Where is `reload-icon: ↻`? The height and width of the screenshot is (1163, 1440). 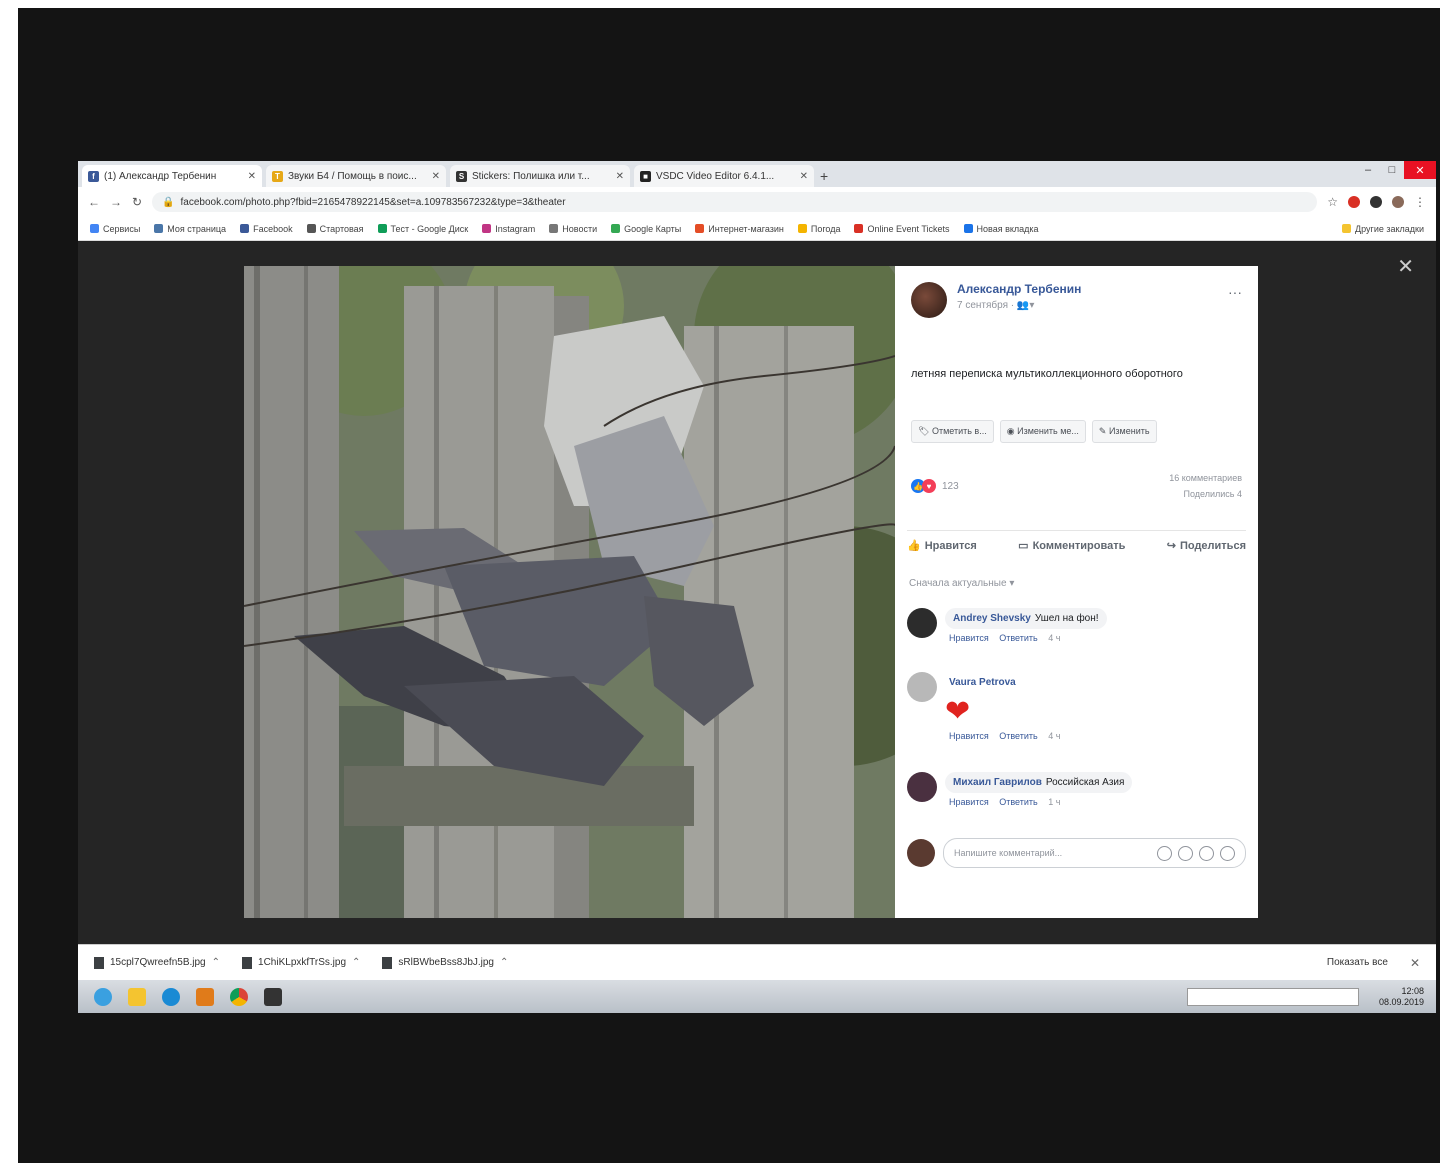 reload-icon: ↻ is located at coordinates (137, 202).